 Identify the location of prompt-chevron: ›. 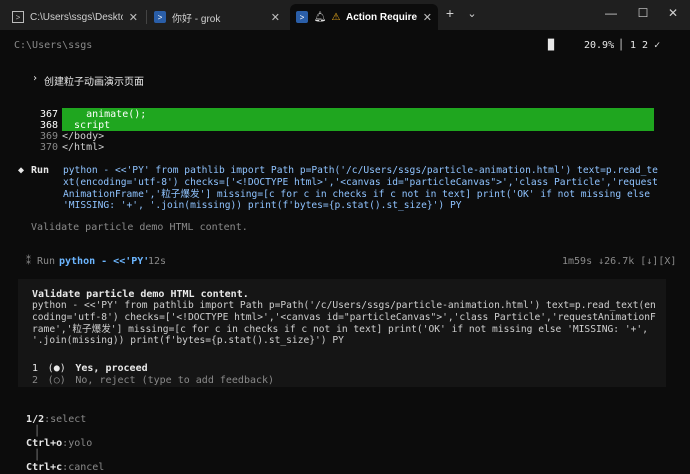
(35, 78).